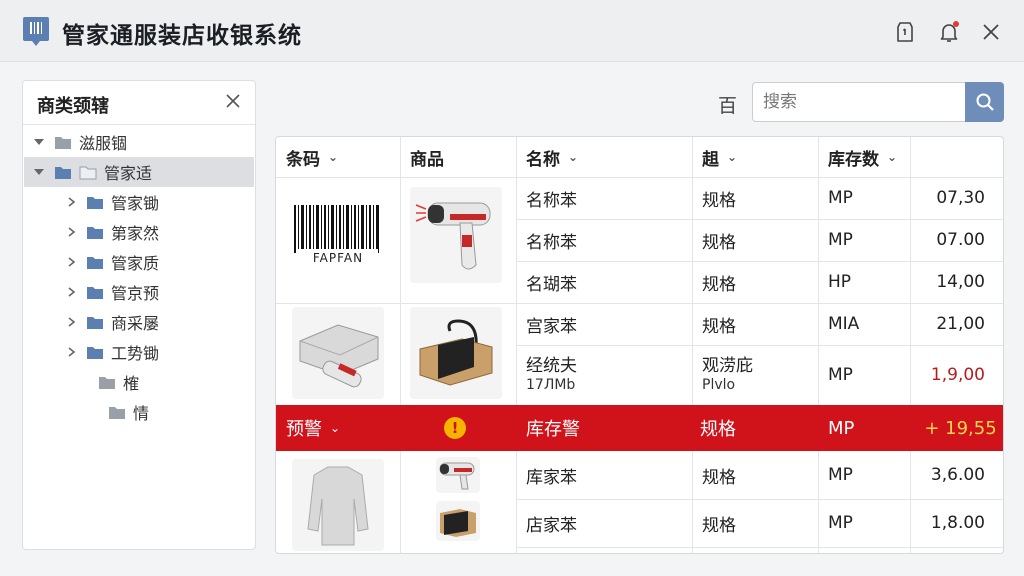 Image resolution: width=1024 pixels, height=576 pixels. I want to click on tree-item-label: 情, so click(141, 413).